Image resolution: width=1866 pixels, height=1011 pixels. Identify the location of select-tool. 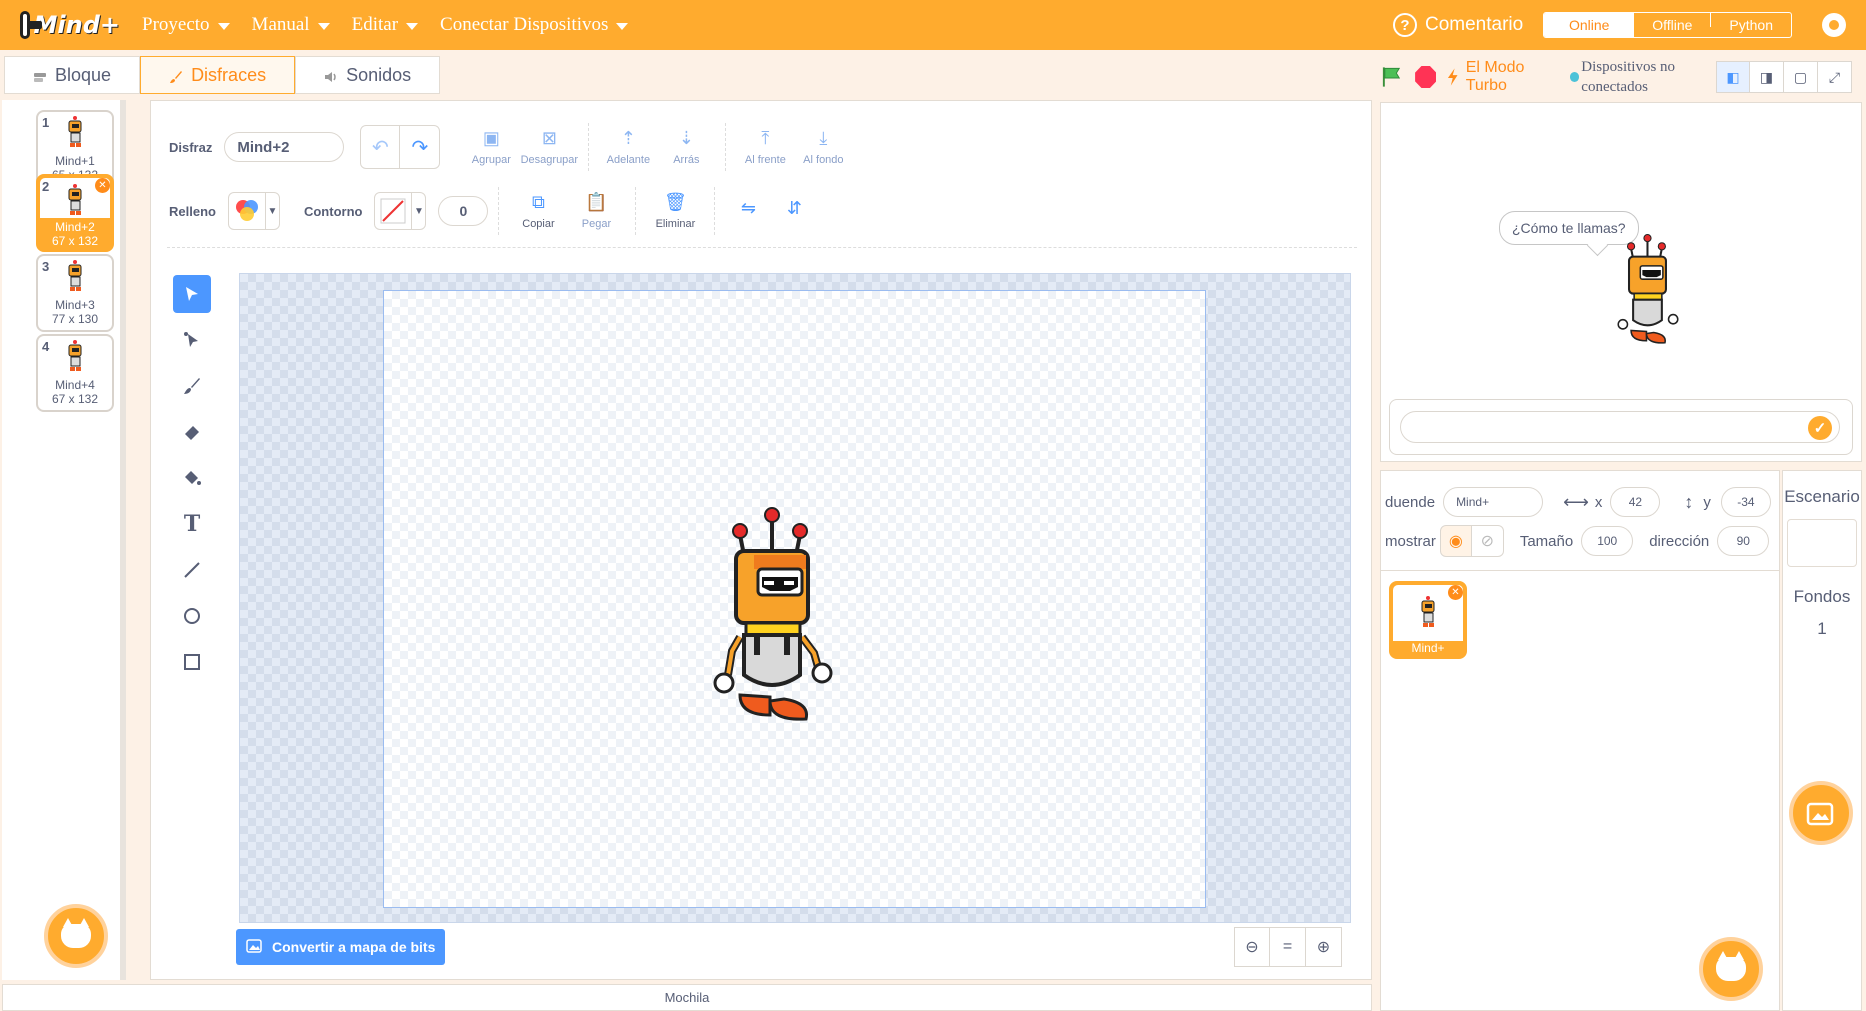
(192, 294).